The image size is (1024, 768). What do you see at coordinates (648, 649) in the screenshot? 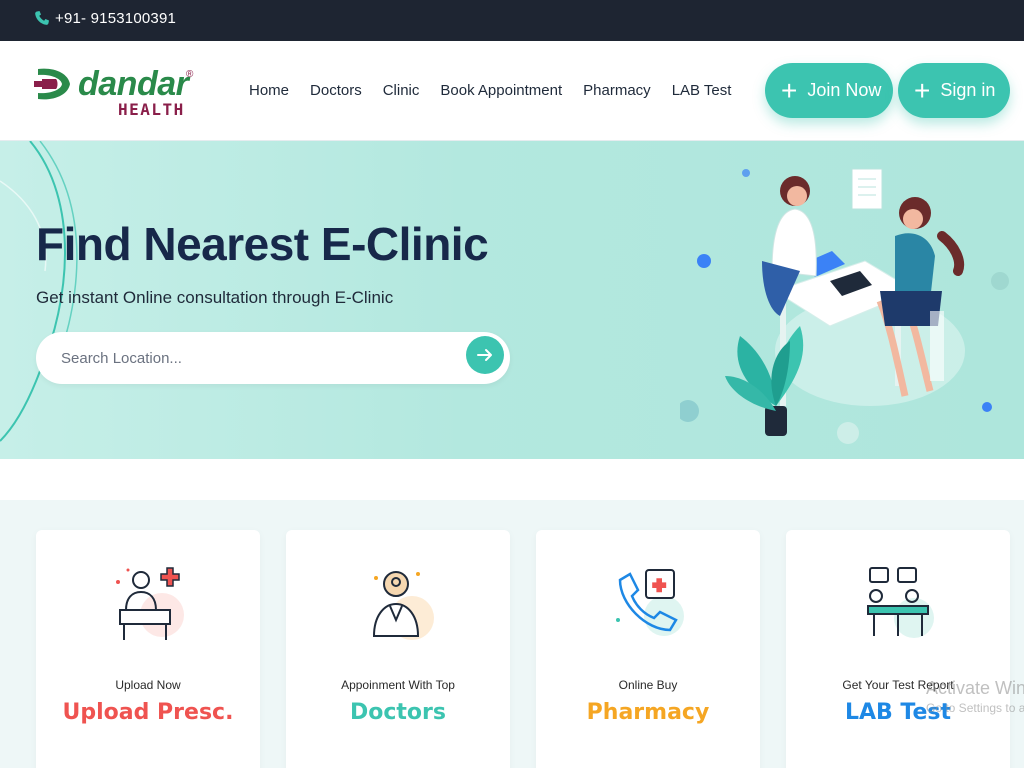
I see `service-card-pharmacy: Online Buy Pharmacy` at bounding box center [648, 649].